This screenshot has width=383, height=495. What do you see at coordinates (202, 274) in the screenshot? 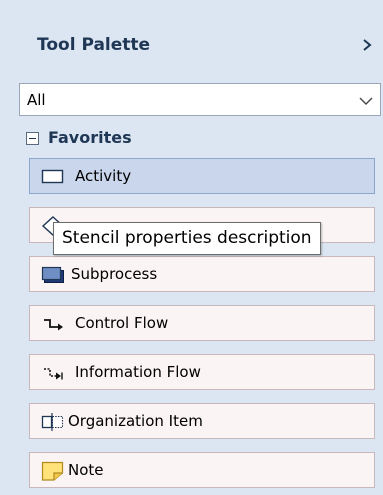
I see `stencil-item-subprocess: Subprocess` at bounding box center [202, 274].